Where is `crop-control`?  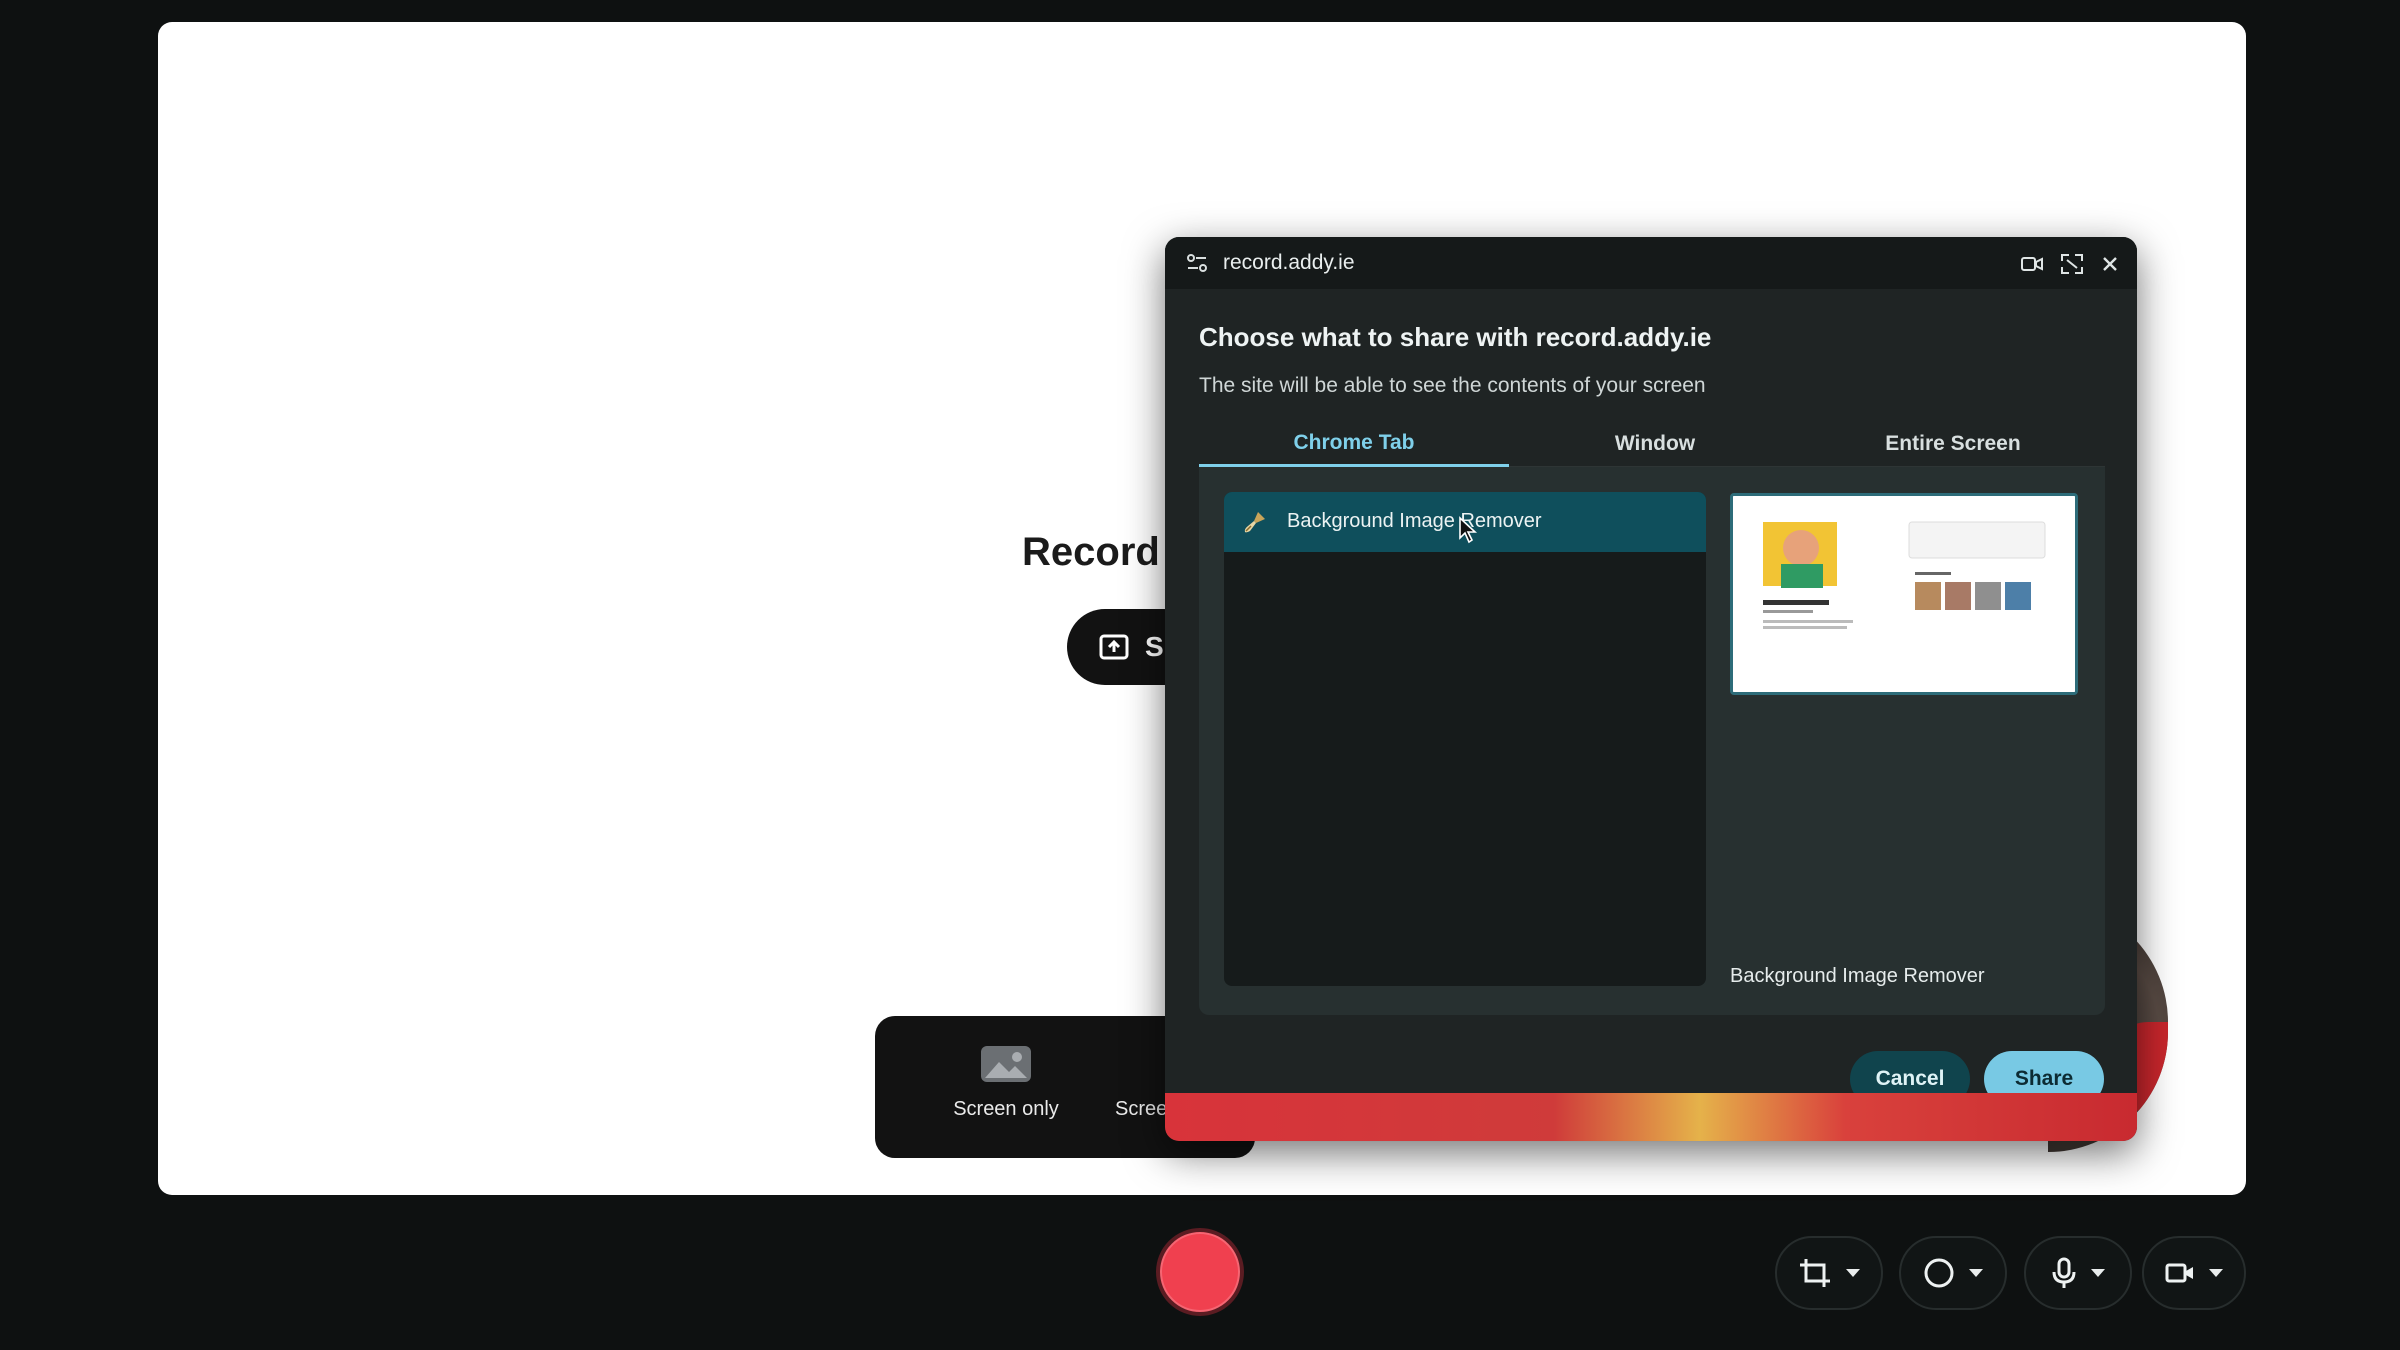 crop-control is located at coordinates (1829, 1273).